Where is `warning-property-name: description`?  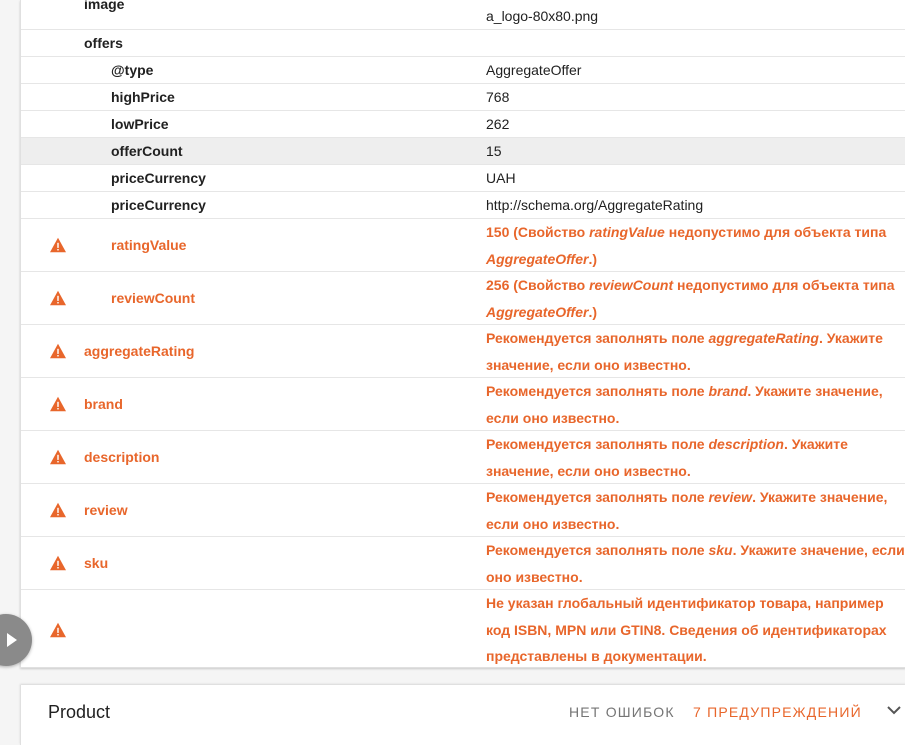 warning-property-name: description is located at coordinates (122, 457).